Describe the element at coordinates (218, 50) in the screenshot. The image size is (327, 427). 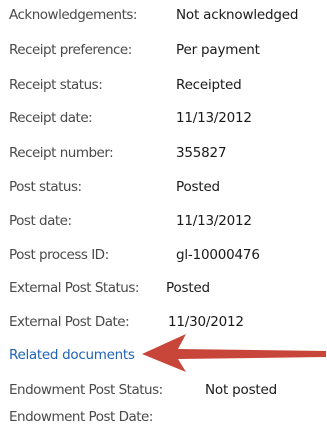
I see `receipt-preference-value: Per payment` at that location.